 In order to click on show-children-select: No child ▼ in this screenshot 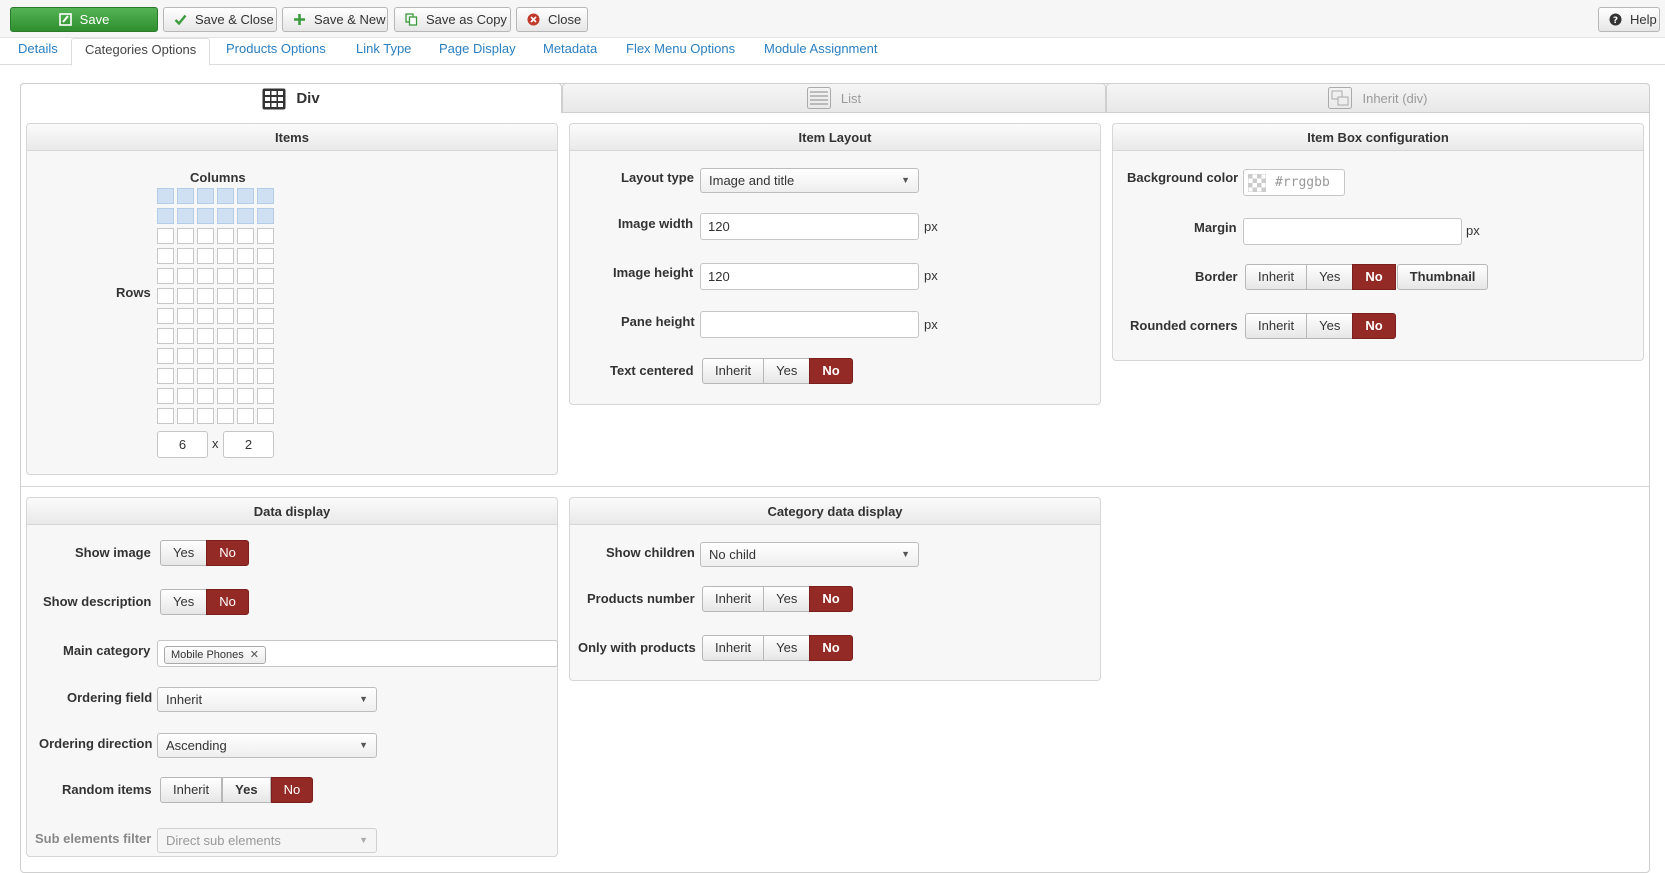, I will do `click(809, 554)`.